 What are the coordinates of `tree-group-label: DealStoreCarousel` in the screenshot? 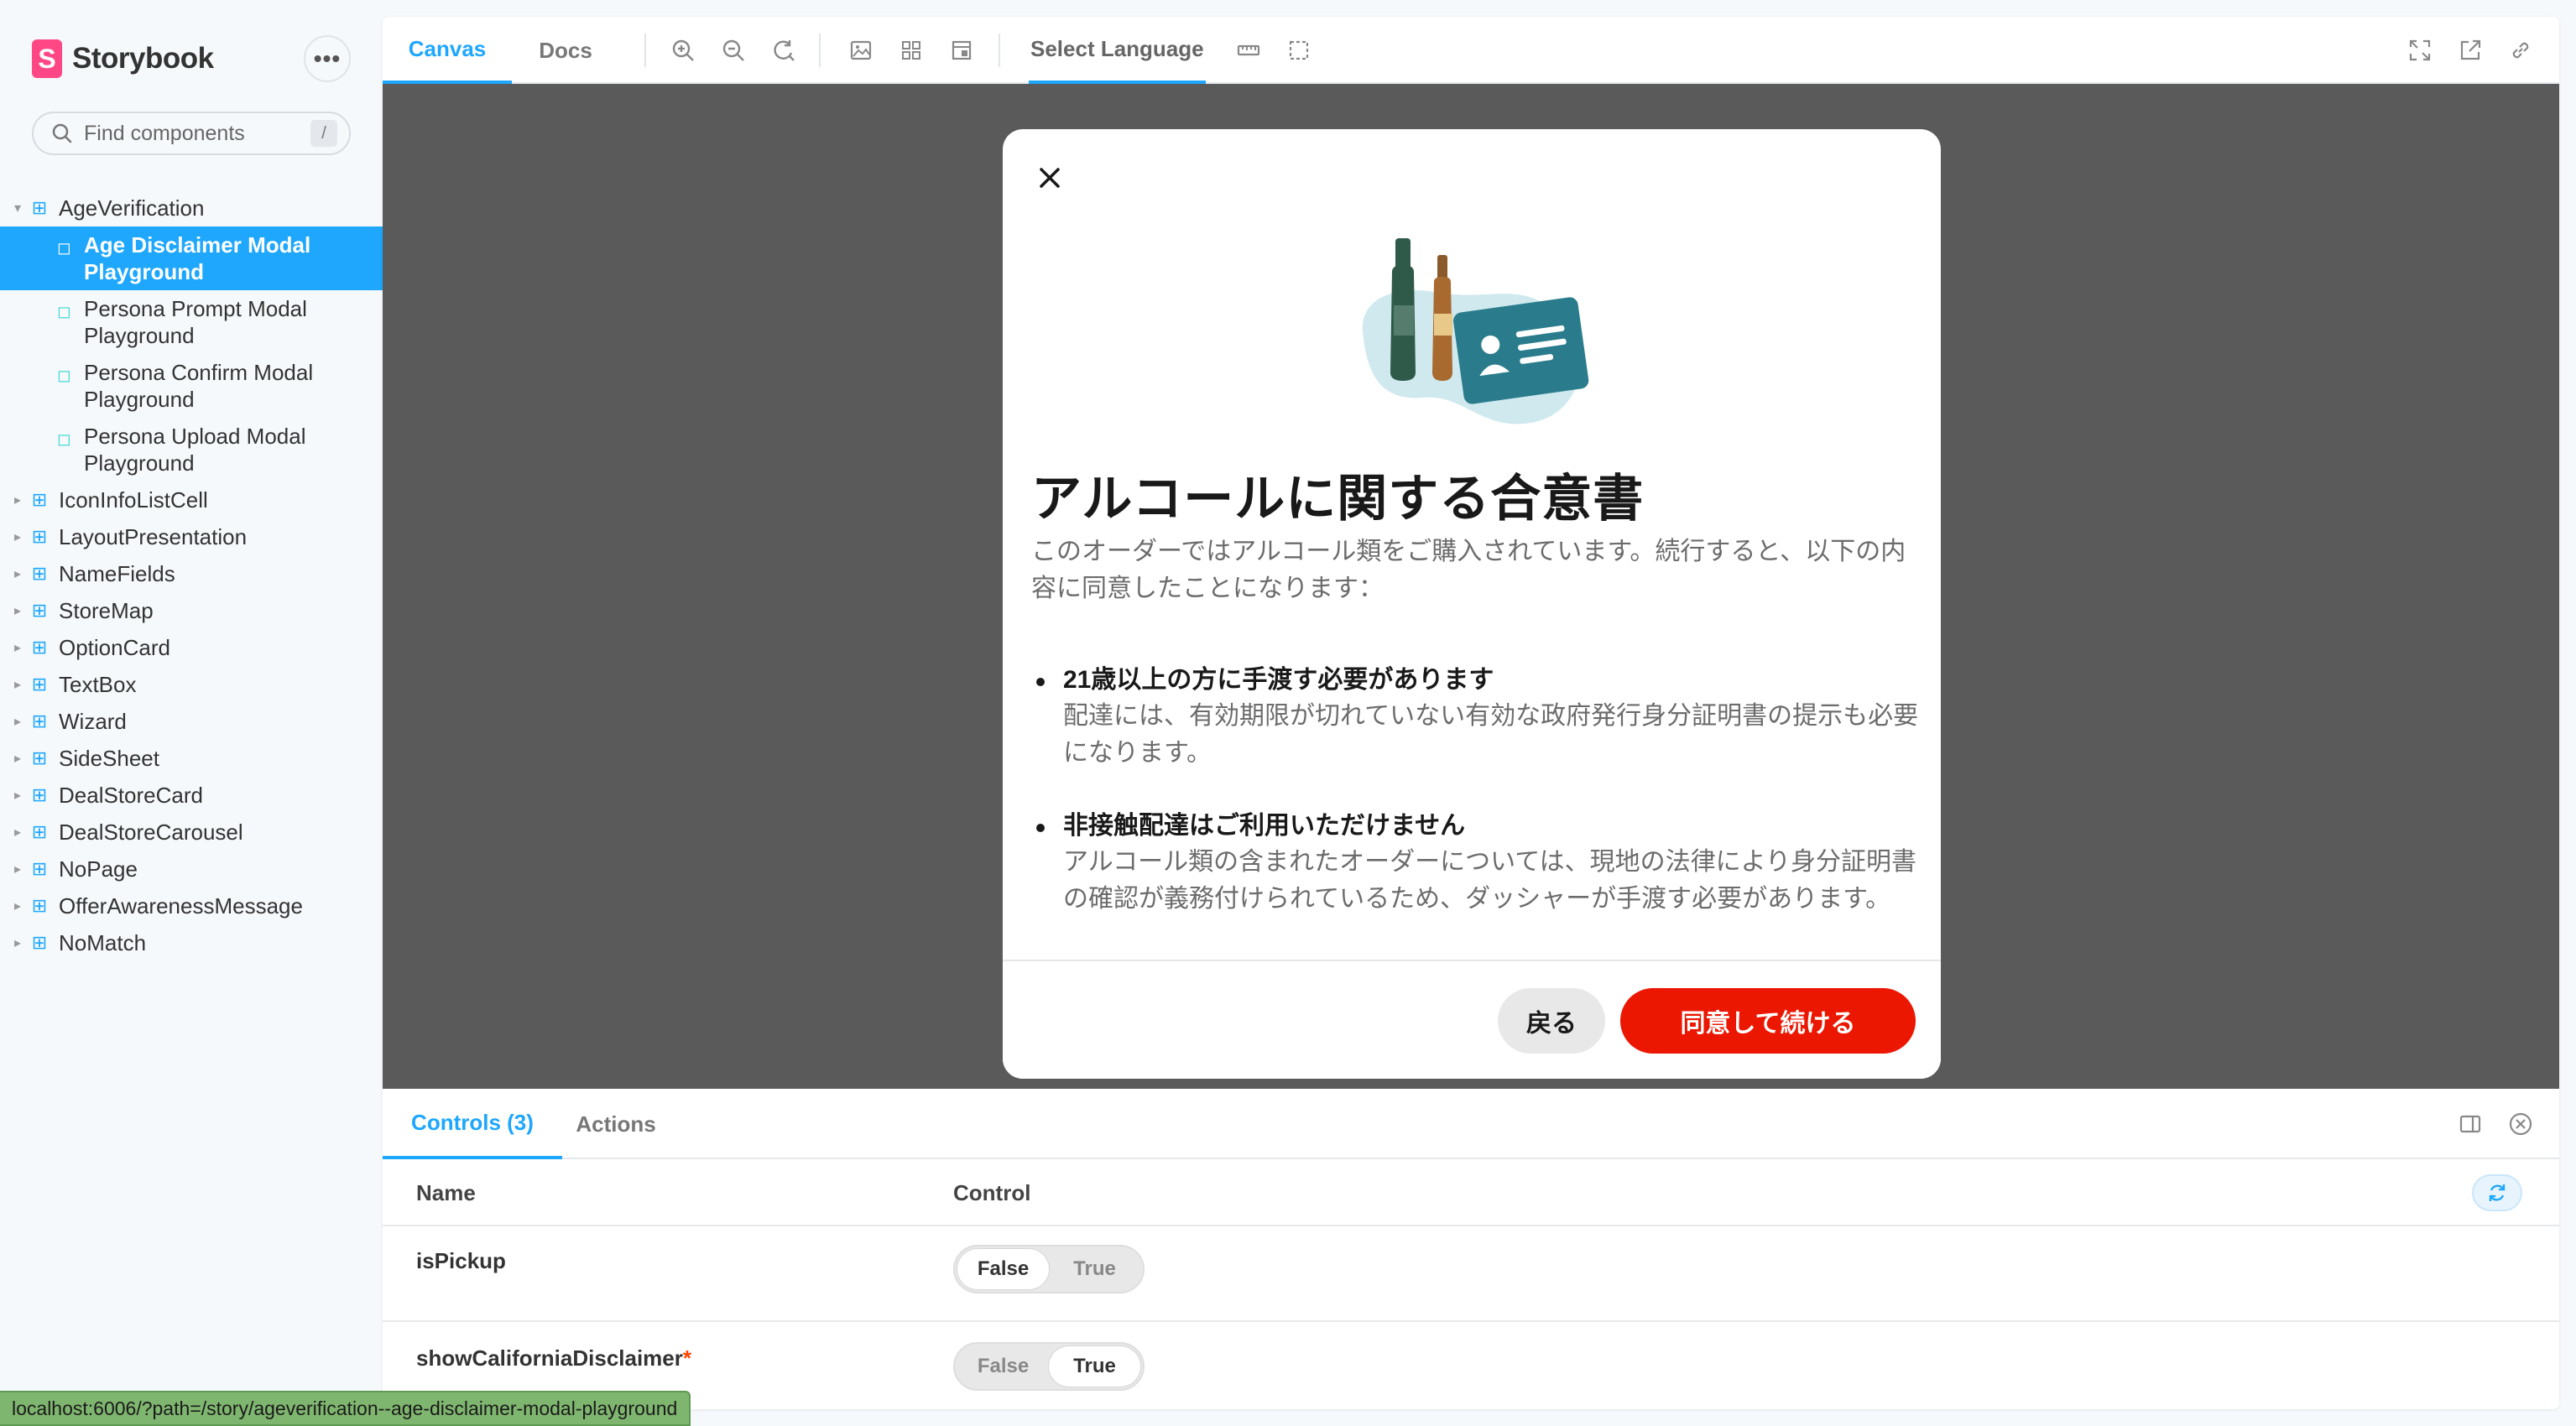 It's located at (151, 832).